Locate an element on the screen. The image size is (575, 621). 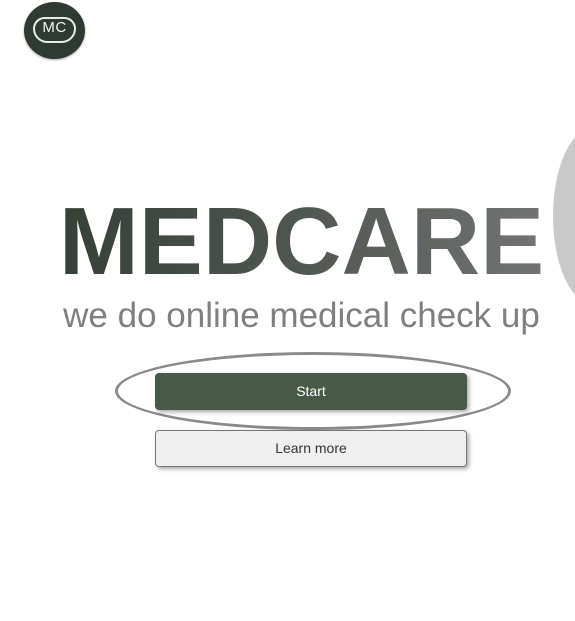
learn-more-button: Learn more is located at coordinates (311, 448).